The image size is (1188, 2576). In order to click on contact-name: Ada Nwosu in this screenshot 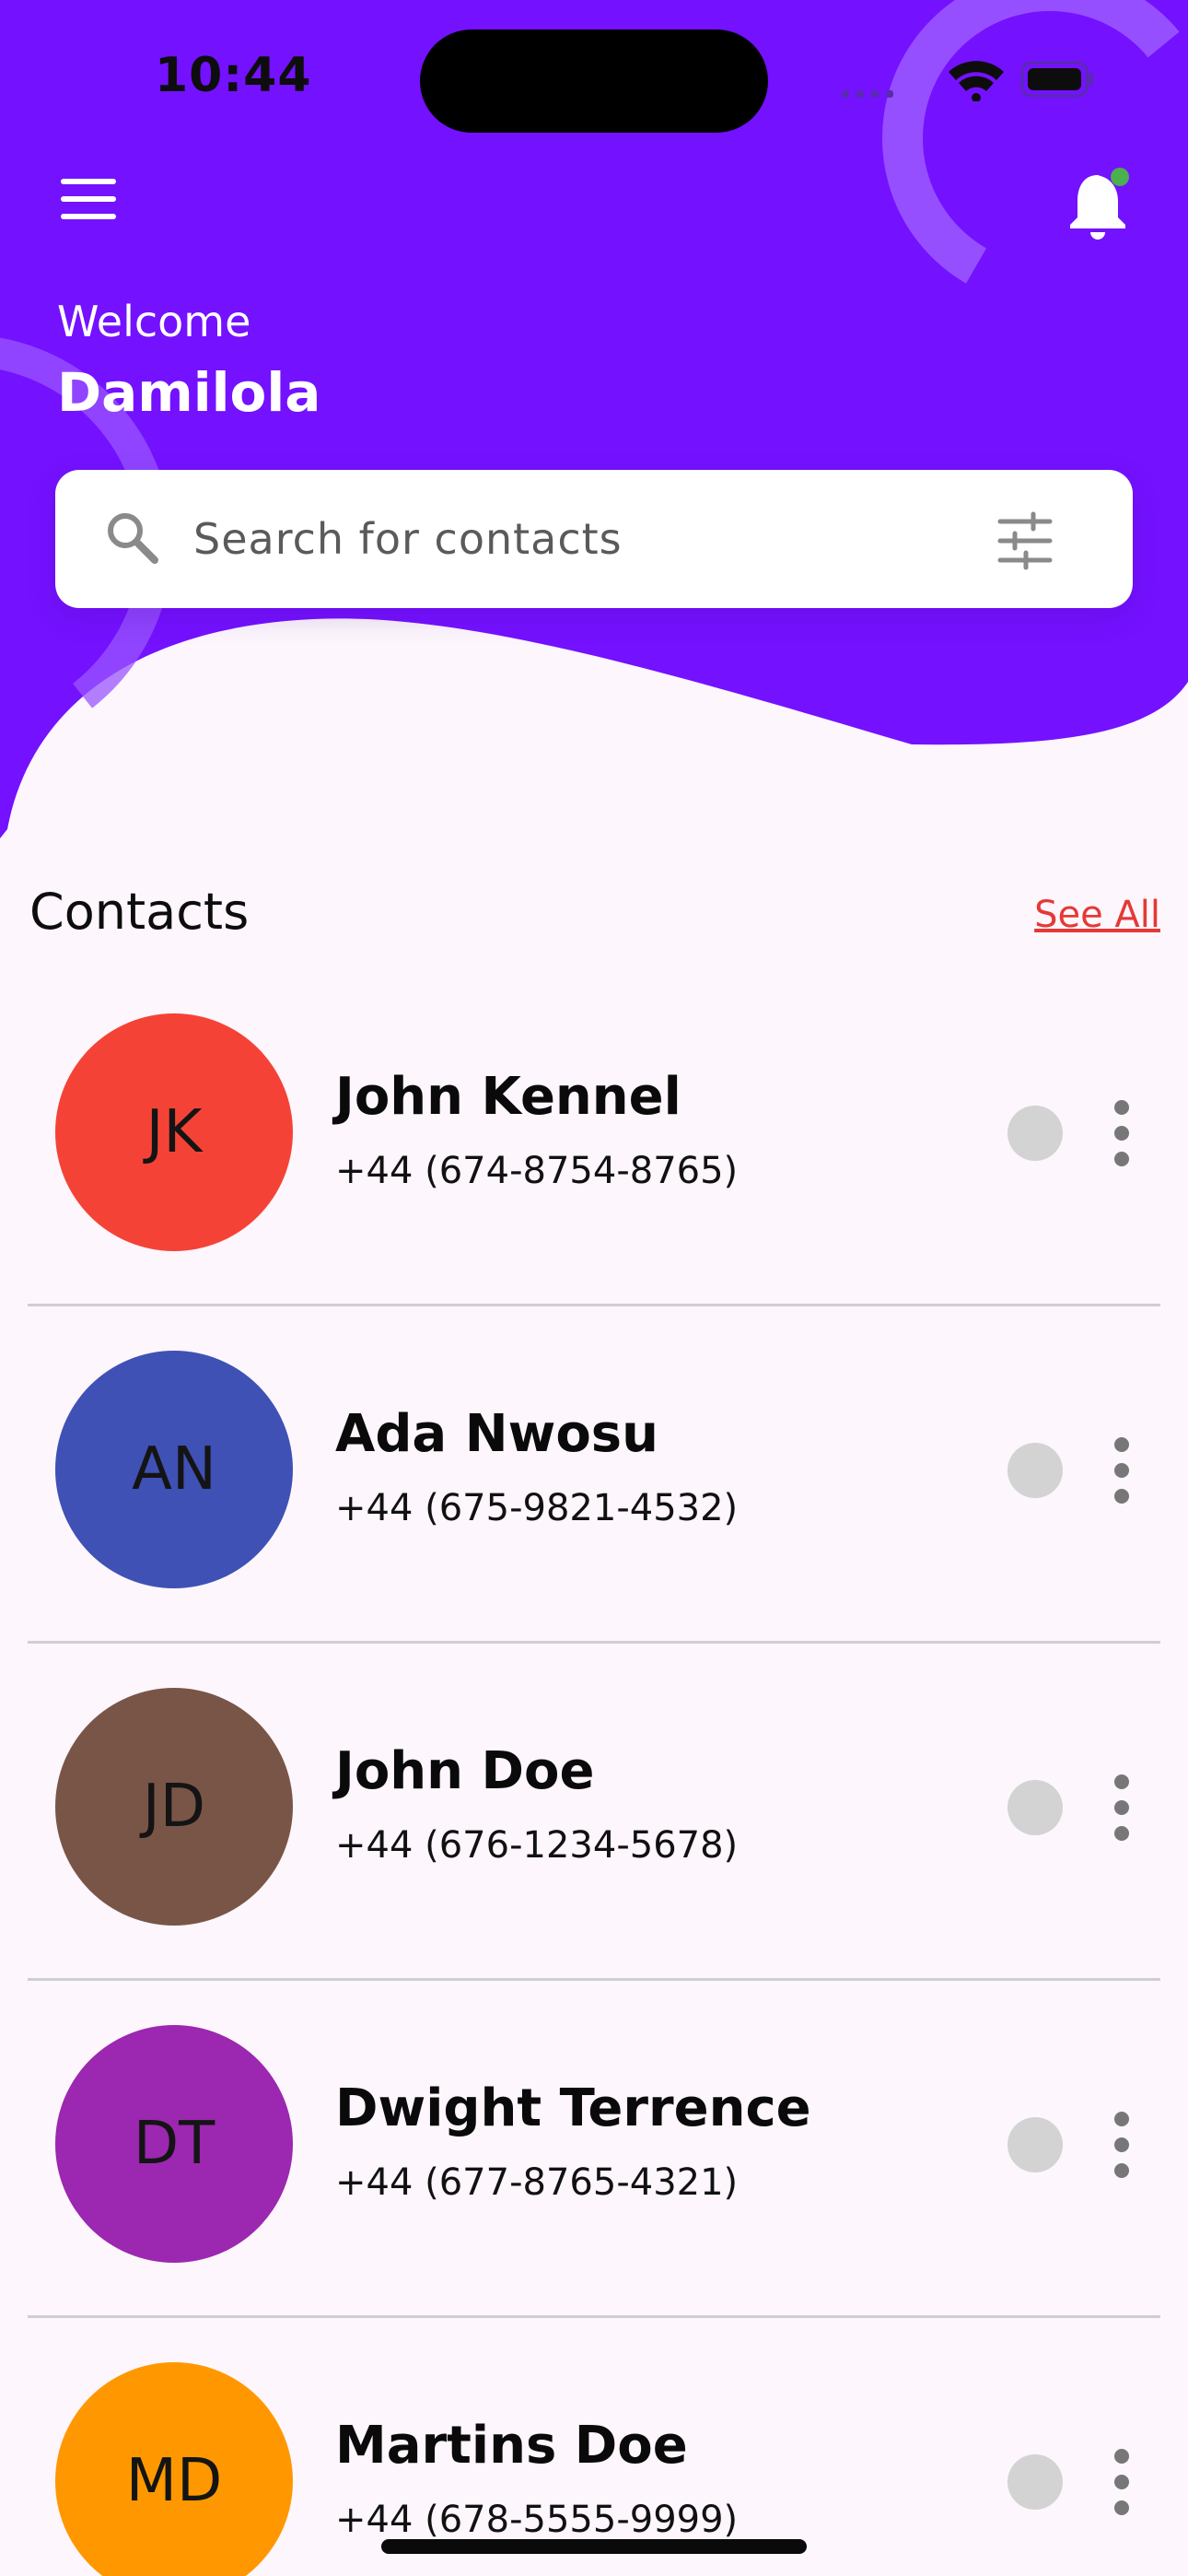, I will do `click(496, 1434)`.